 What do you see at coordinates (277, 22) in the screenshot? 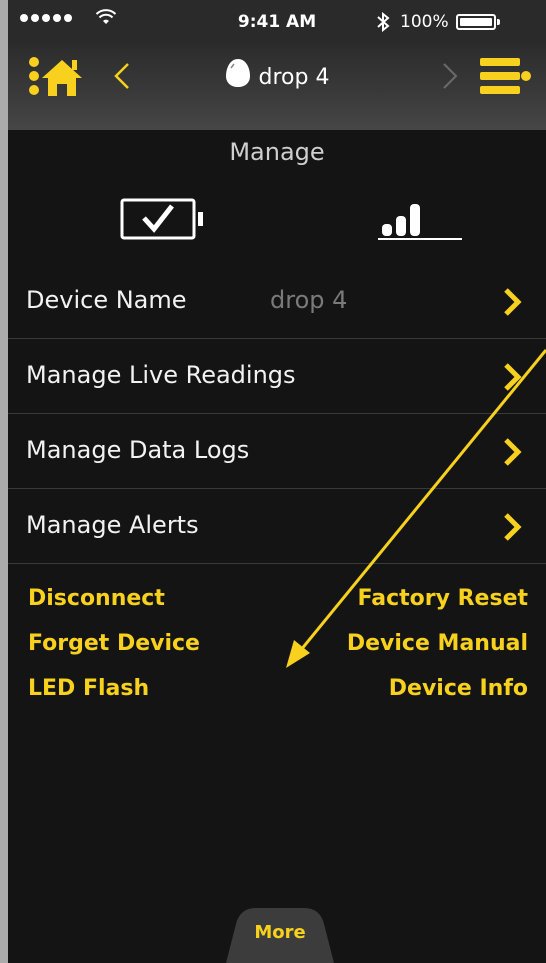
I see `status-bar: 9:41 AM 100%` at bounding box center [277, 22].